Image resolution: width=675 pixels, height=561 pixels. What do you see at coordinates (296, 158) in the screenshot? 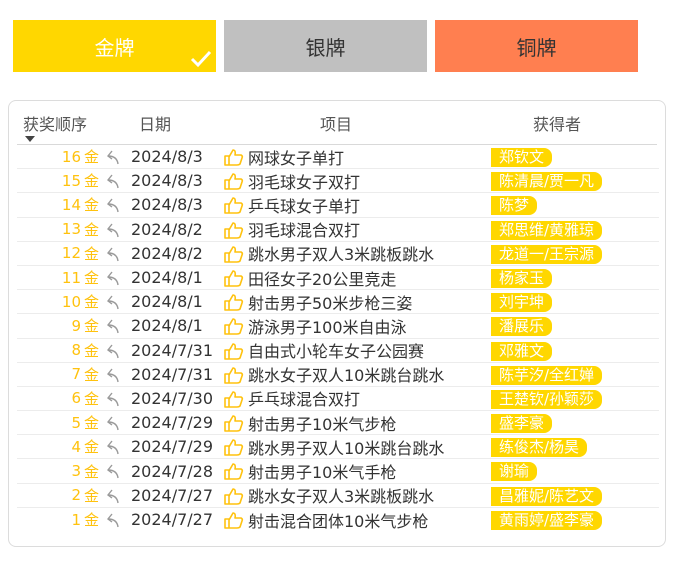
I see `event-name: 网球女子单打` at bounding box center [296, 158].